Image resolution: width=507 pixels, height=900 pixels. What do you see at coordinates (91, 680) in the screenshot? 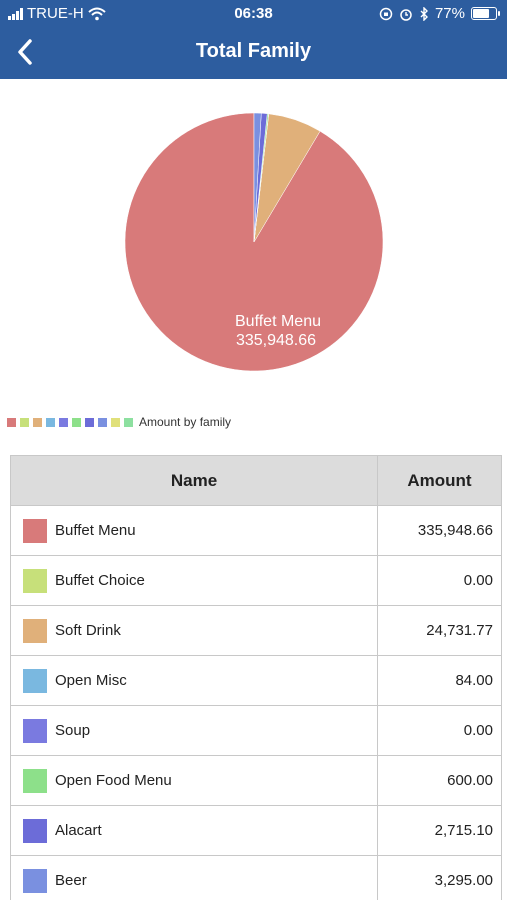
I see `family-name: Open Misc` at bounding box center [91, 680].